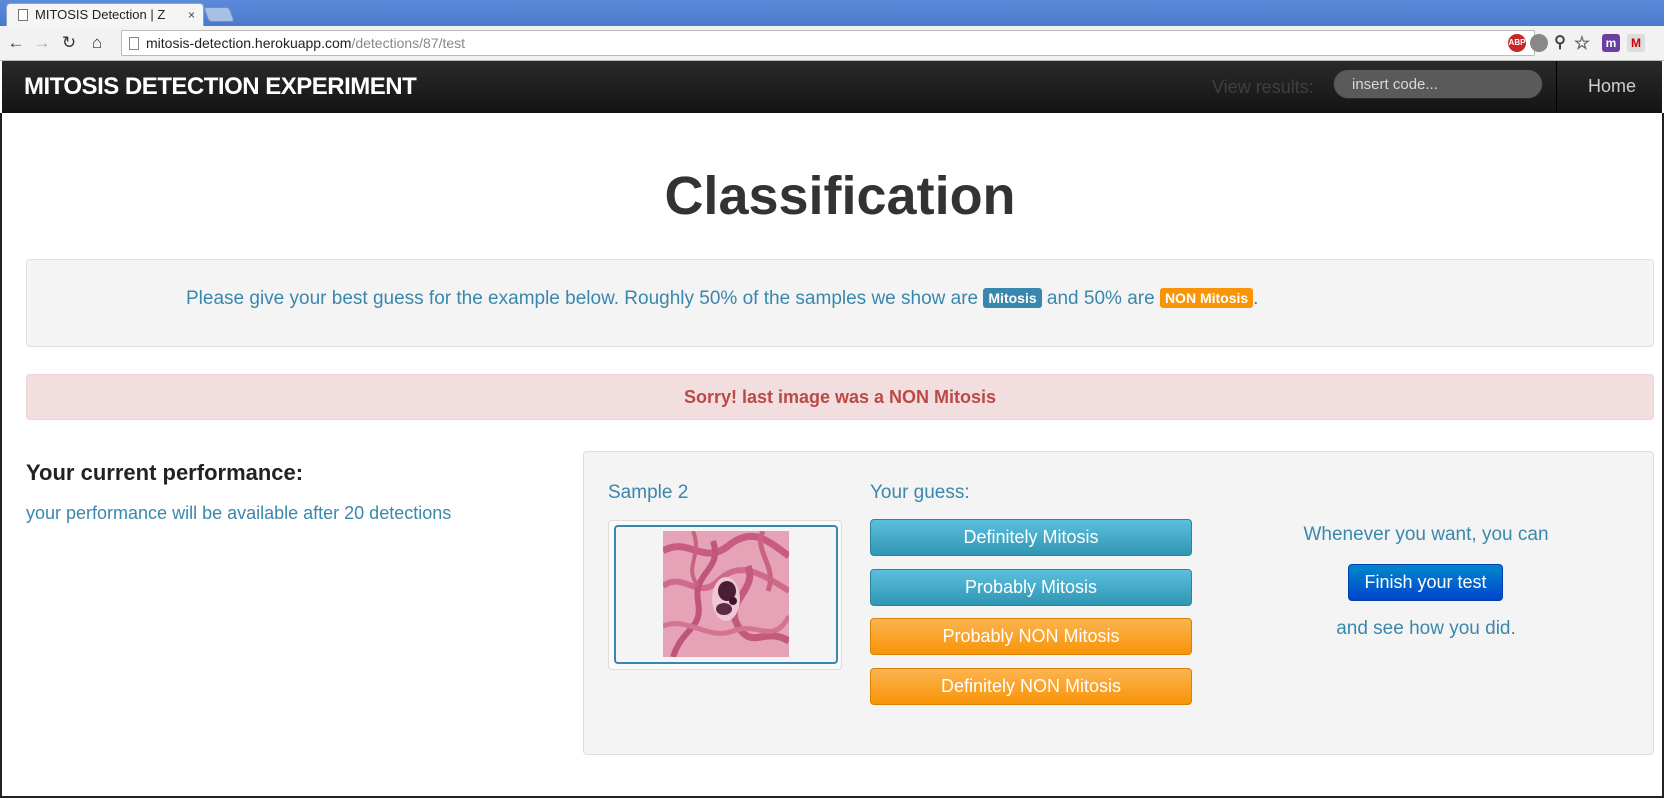 The image size is (1664, 798). I want to click on sample-image-frame, so click(726, 594).